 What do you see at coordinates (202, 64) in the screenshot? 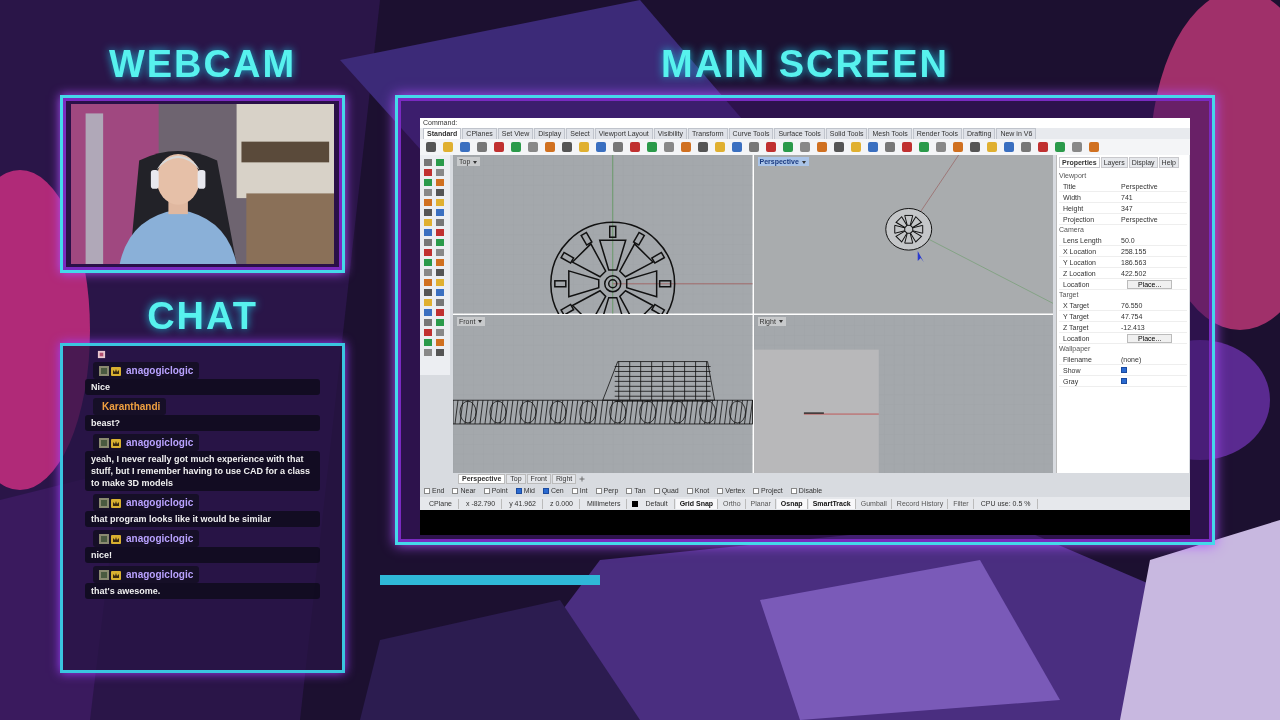
I see `webcam-heading: WEBCAM` at bounding box center [202, 64].